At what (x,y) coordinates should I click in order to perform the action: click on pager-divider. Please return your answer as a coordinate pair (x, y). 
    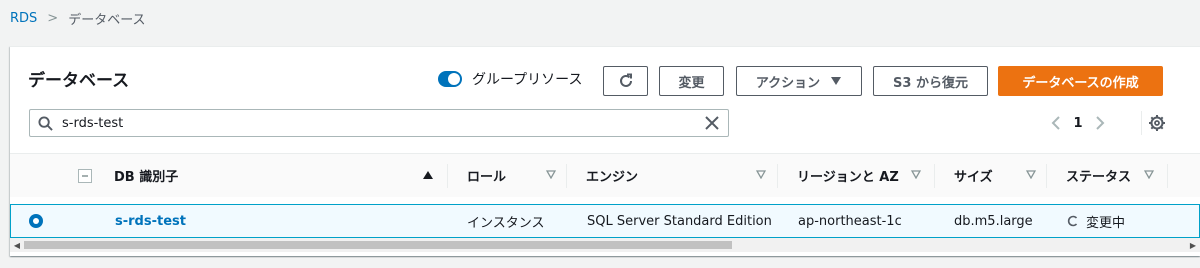
    Looking at the image, I should click on (1141, 123).